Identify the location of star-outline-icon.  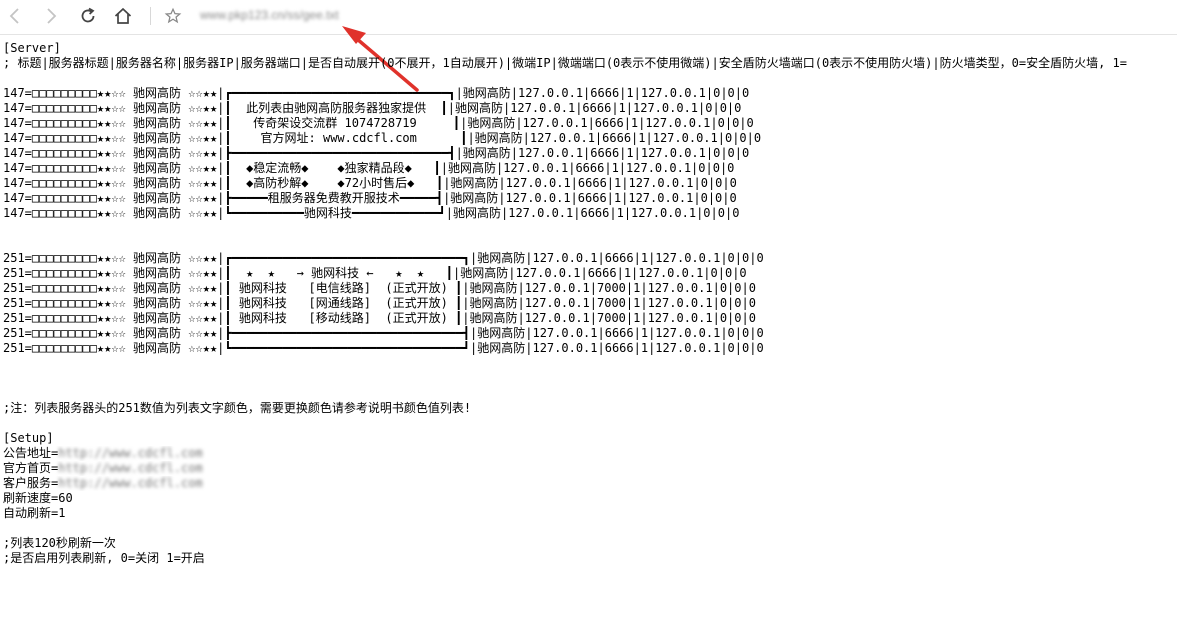
(173, 15).